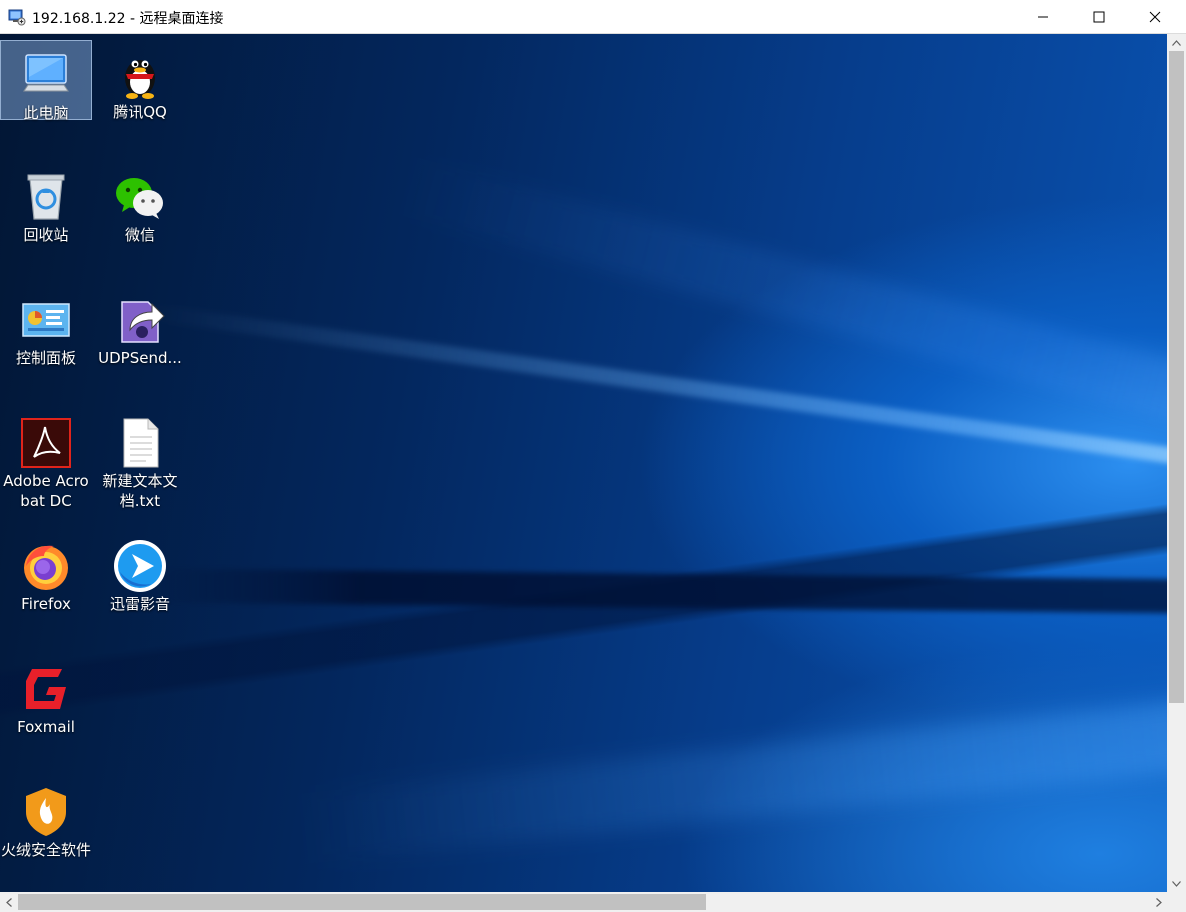 The height and width of the screenshot is (912, 1186). I want to click on qq-penguin-icon, so click(140, 79).